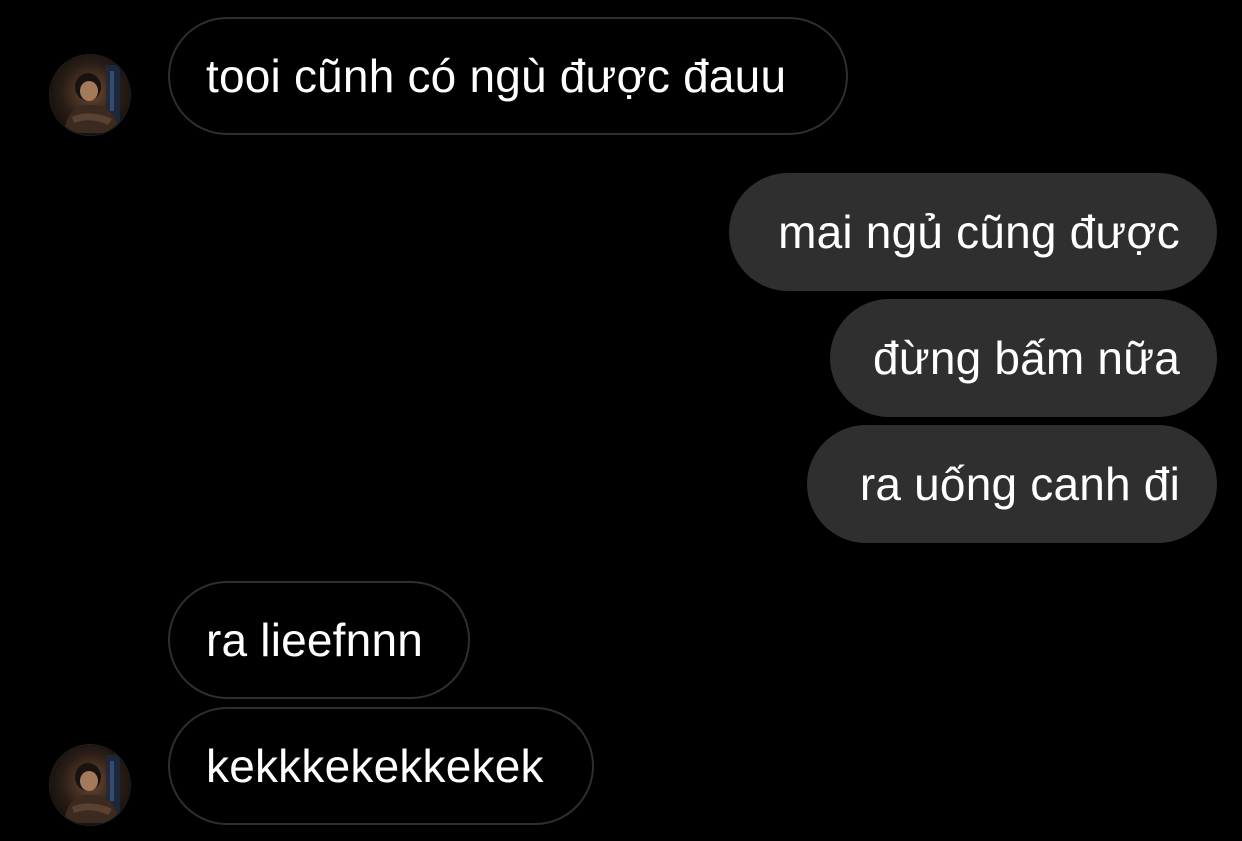  Describe the element at coordinates (315, 640) in the screenshot. I see `message-text: ra lieefnnn` at that location.